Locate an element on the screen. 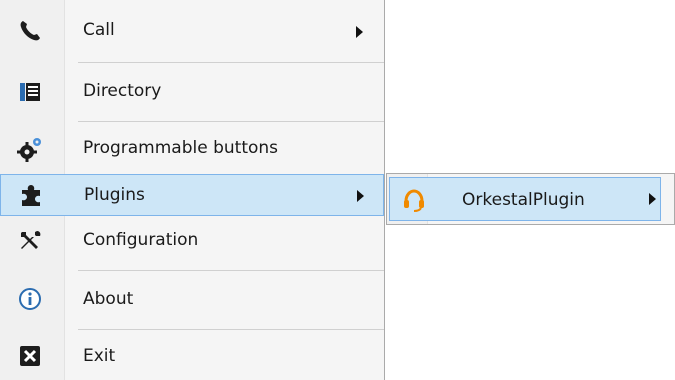 This screenshot has width=675, height=380. info-icon is located at coordinates (30, 299).